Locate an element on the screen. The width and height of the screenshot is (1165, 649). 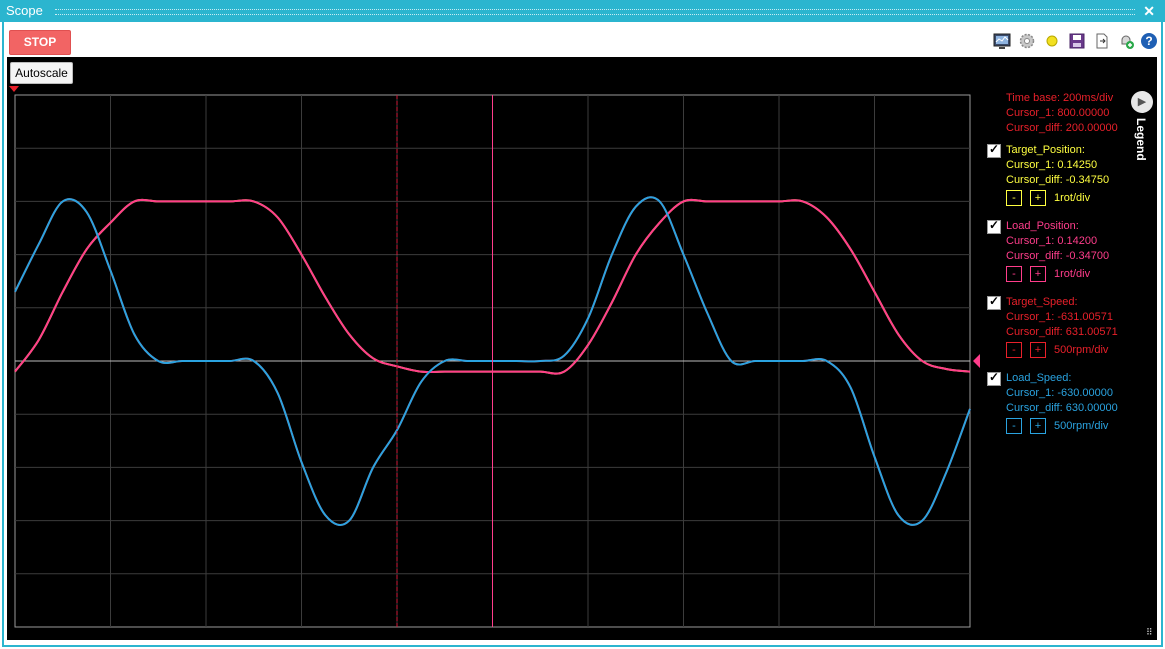
signal-cursor1: Cursor_1: 0.14200 is located at coordinates (1052, 241).